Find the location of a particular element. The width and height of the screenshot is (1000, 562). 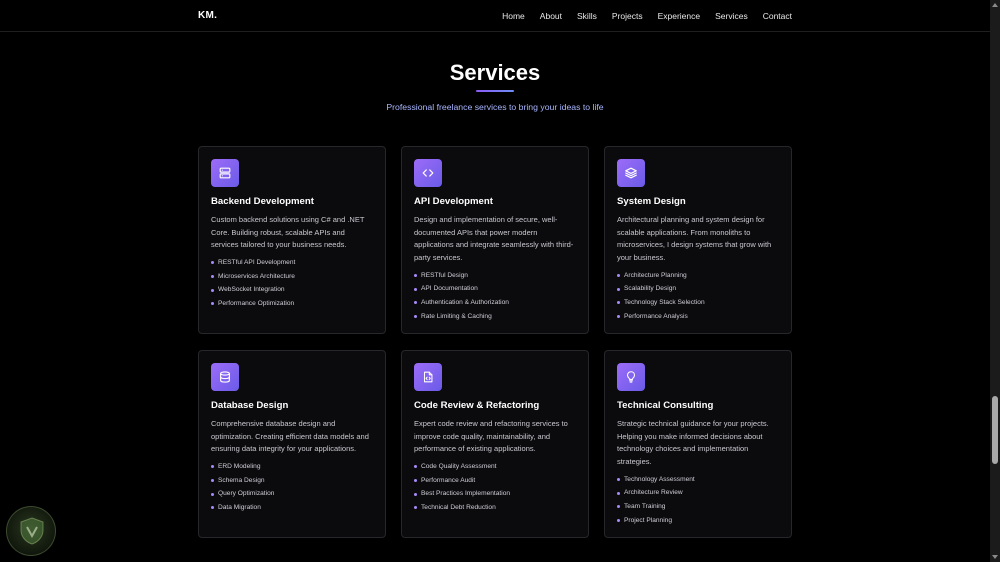

logo: KM. is located at coordinates (207, 15).